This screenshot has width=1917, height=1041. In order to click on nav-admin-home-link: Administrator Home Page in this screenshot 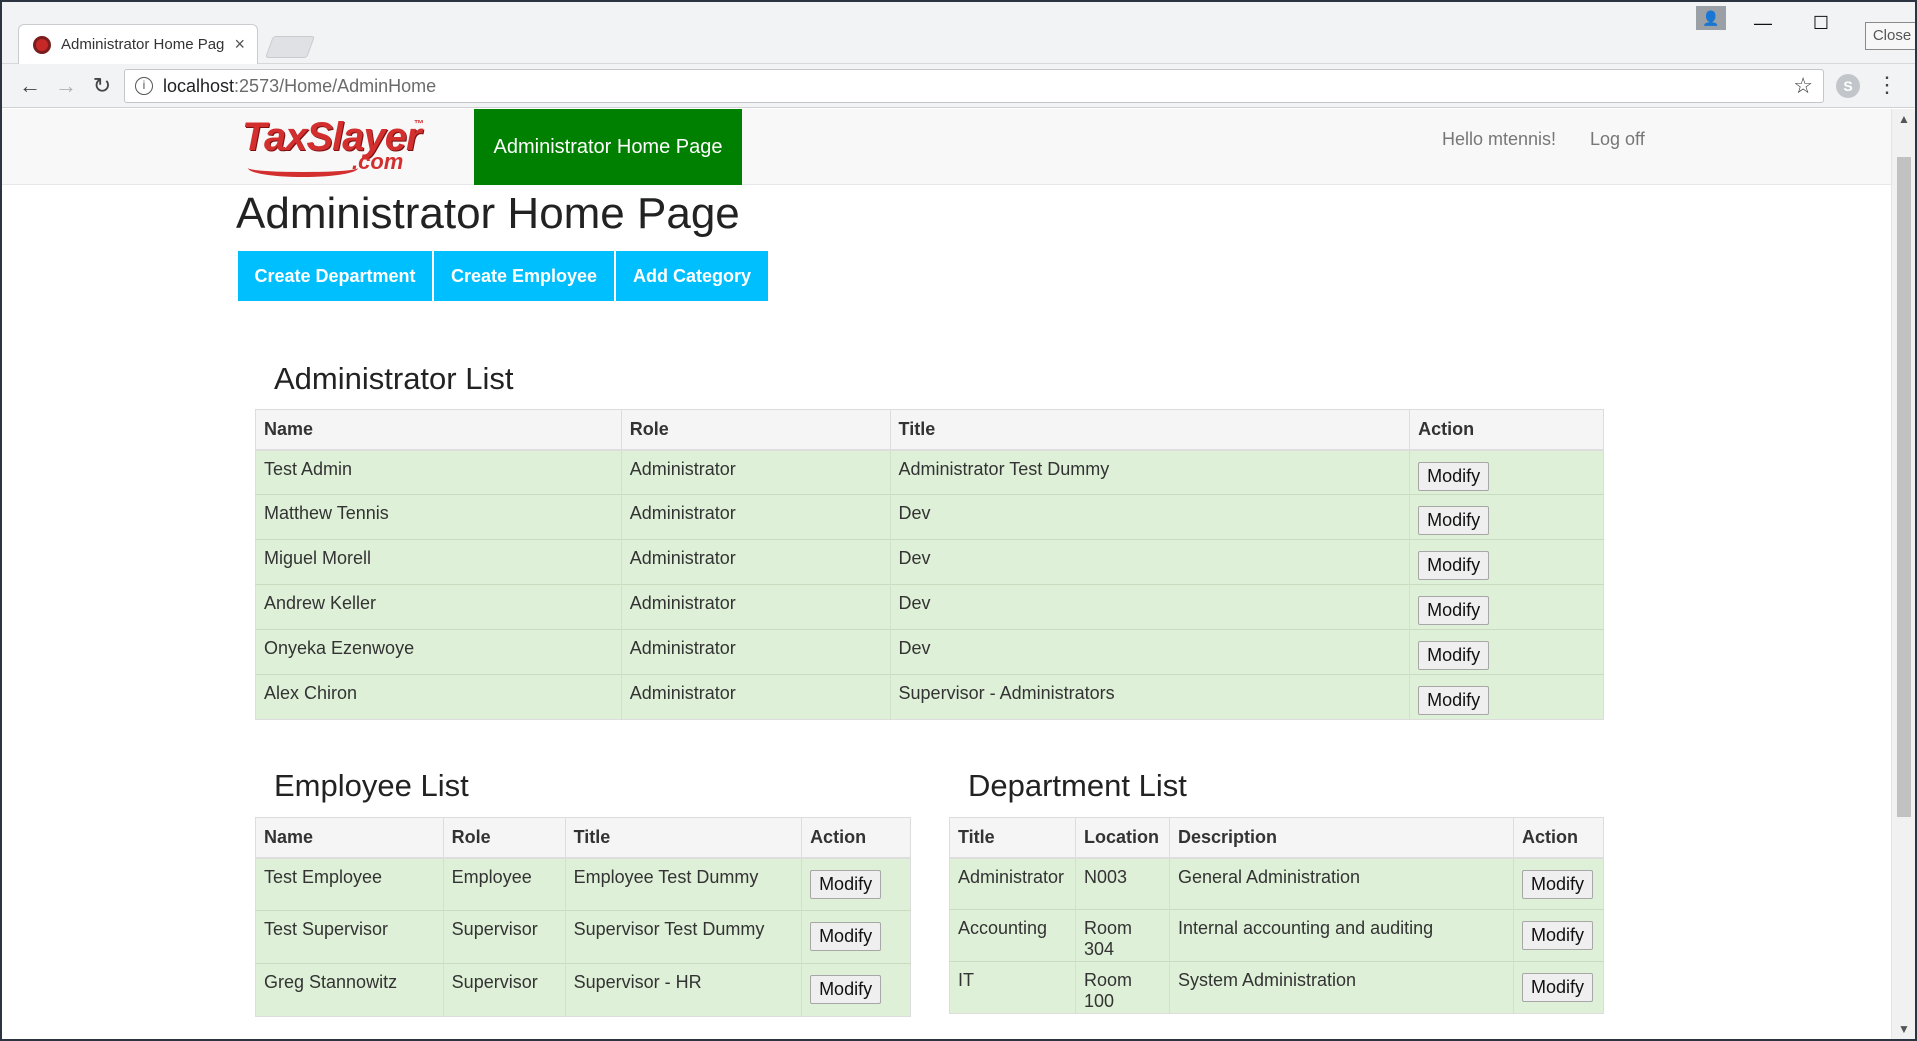, I will do `click(608, 147)`.